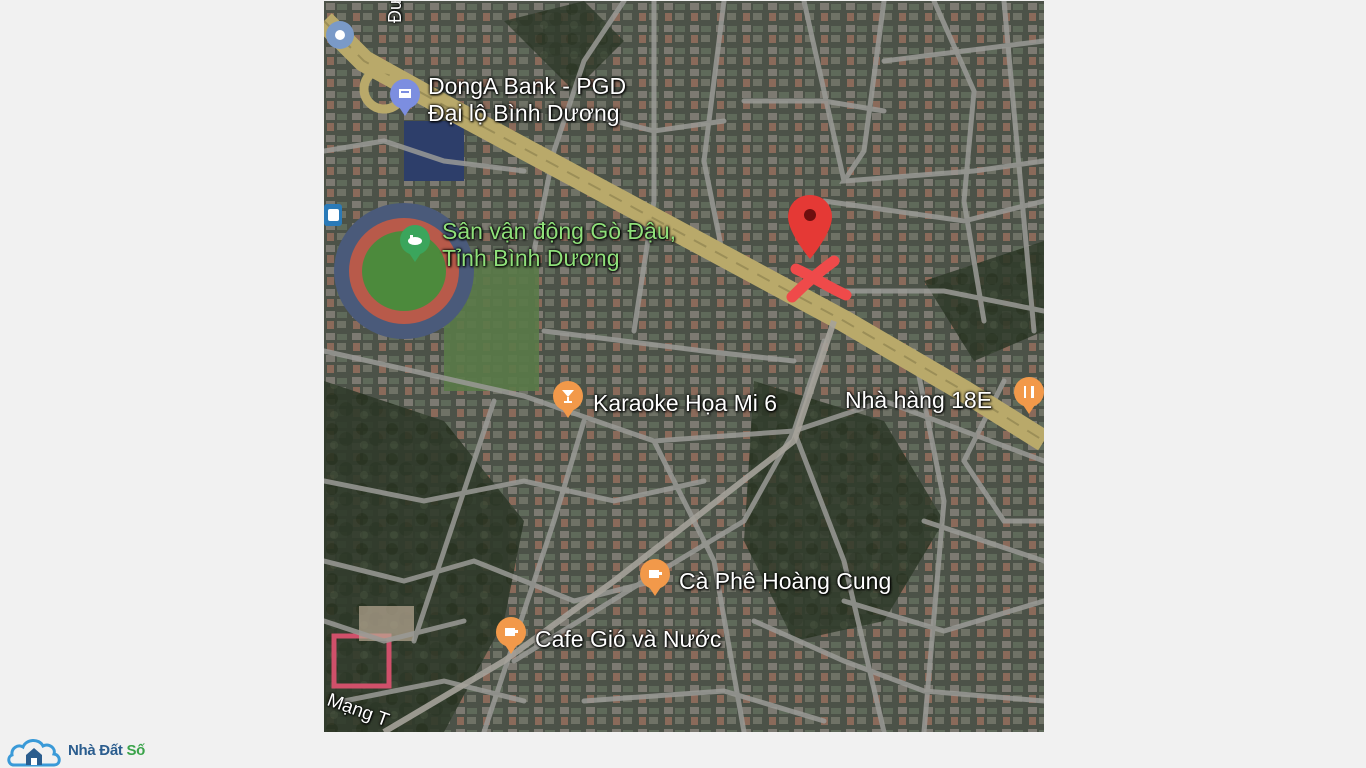  Describe the element at coordinates (628, 639) in the screenshot. I see `gio-va-nuoc-label: Cafe Gió và Nước` at that location.